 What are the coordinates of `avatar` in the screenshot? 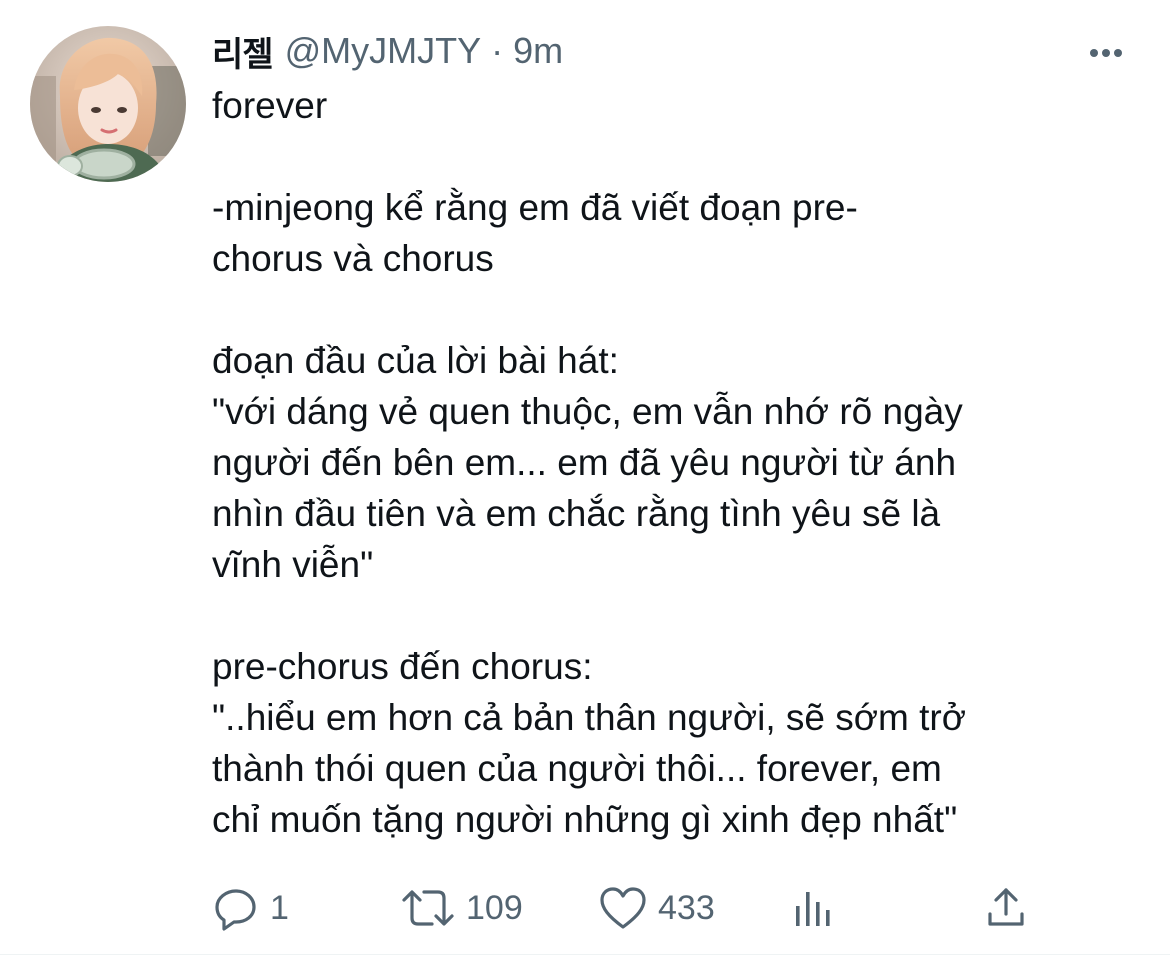 It's located at (108, 104).